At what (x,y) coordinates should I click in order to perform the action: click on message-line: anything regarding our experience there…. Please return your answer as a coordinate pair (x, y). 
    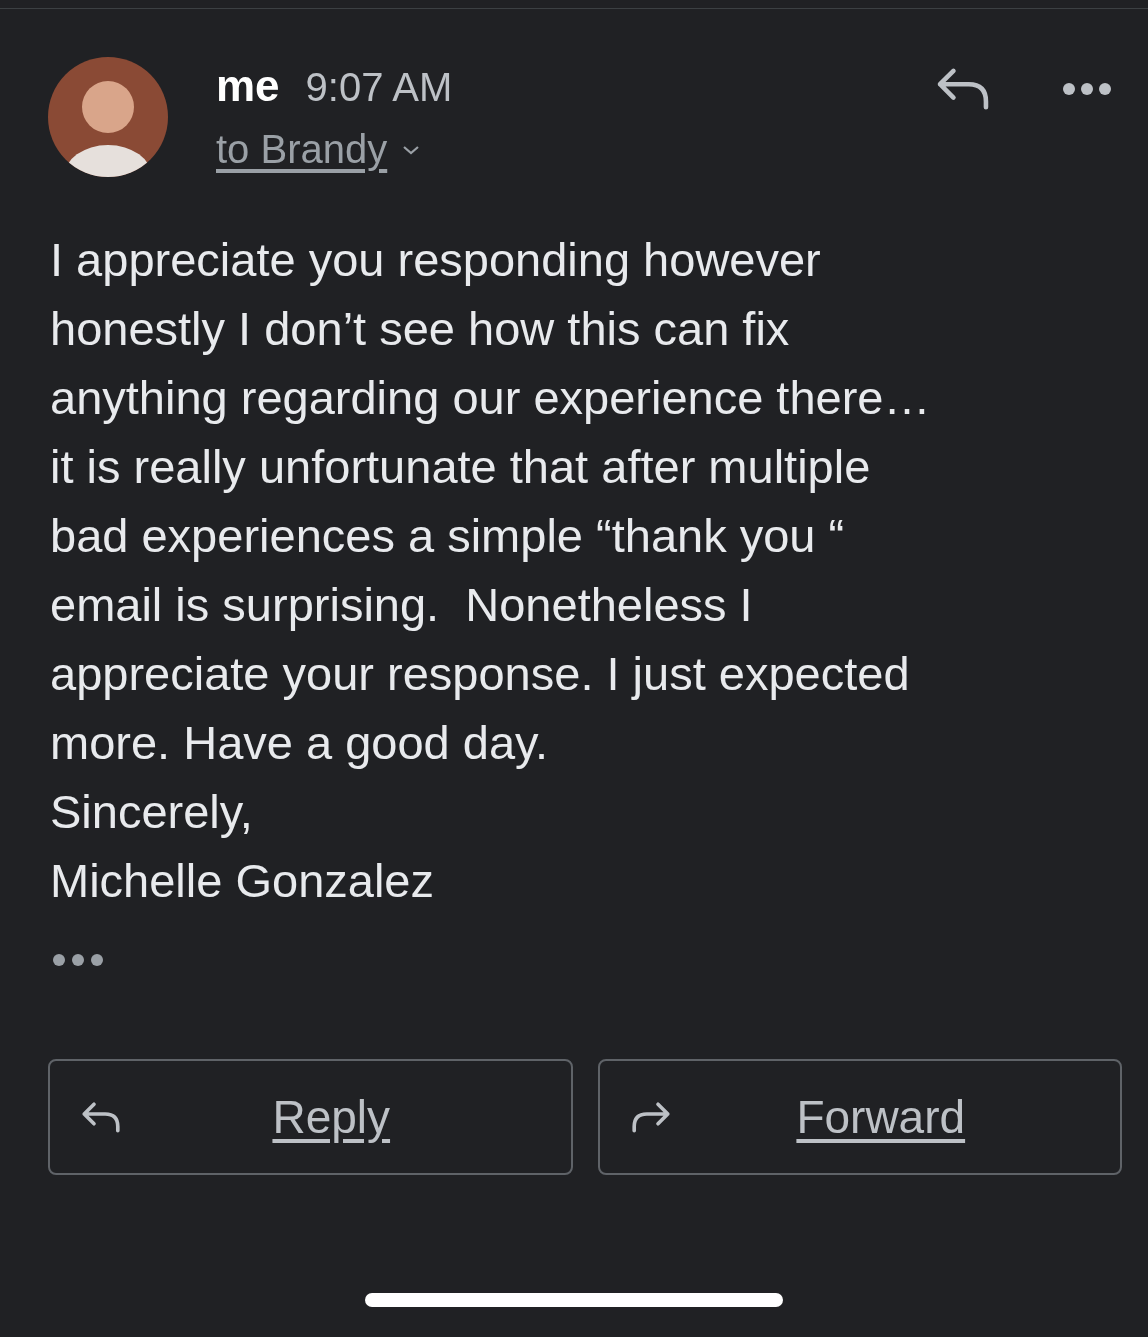
    Looking at the image, I should click on (491, 398).